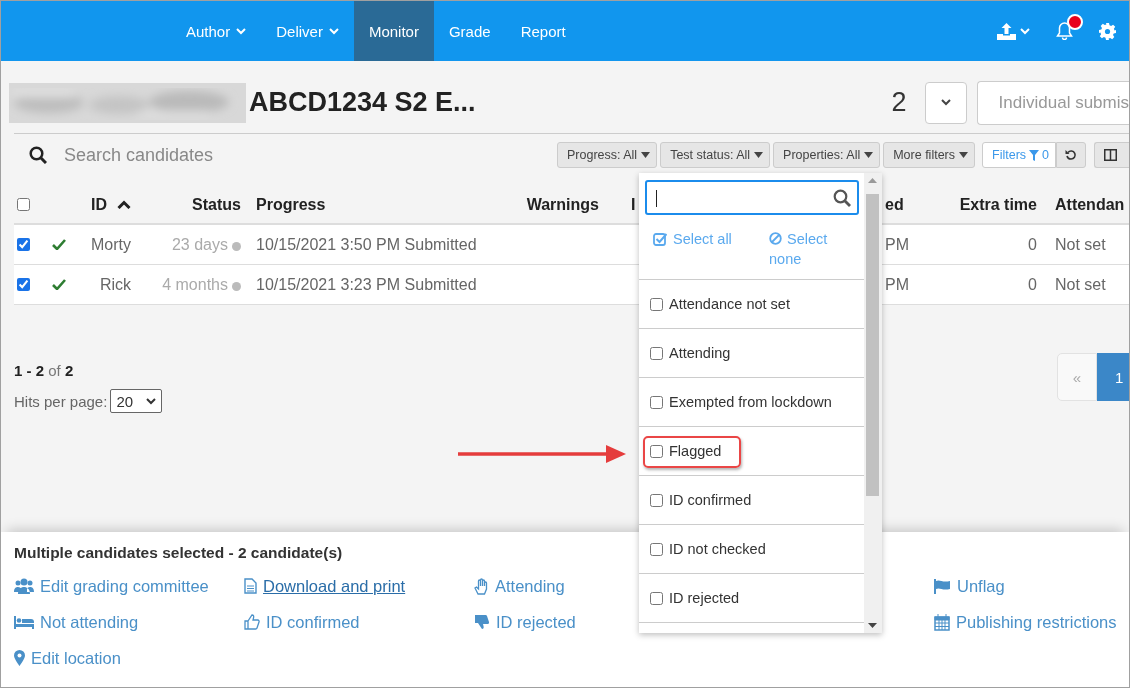 The width and height of the screenshot is (1130, 688). Describe the element at coordinates (1025, 622) in the screenshot. I see `action-link: Publishing restrictions` at that location.